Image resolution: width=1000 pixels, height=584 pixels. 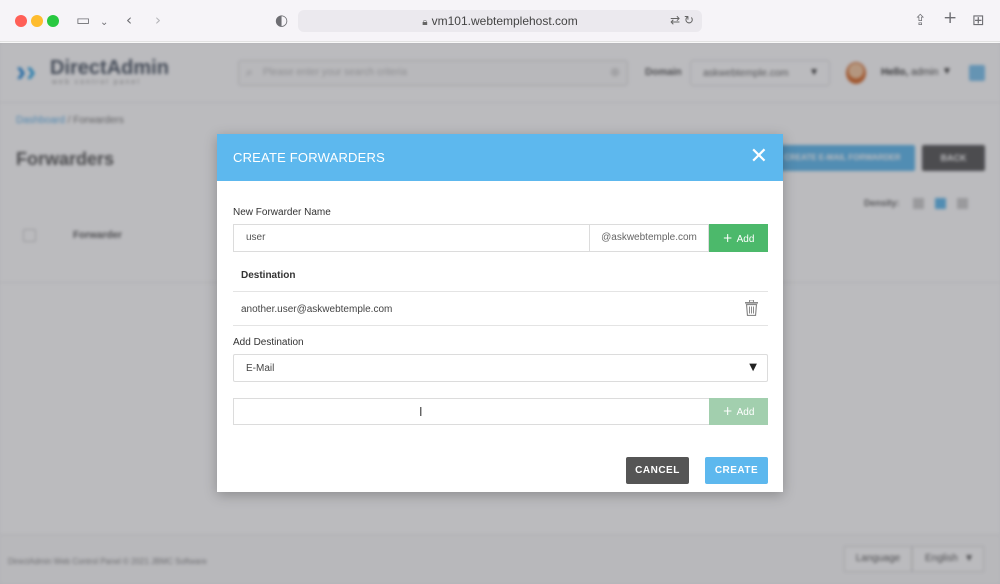 I want to click on shield-icon: ◐, so click(x=281, y=20).